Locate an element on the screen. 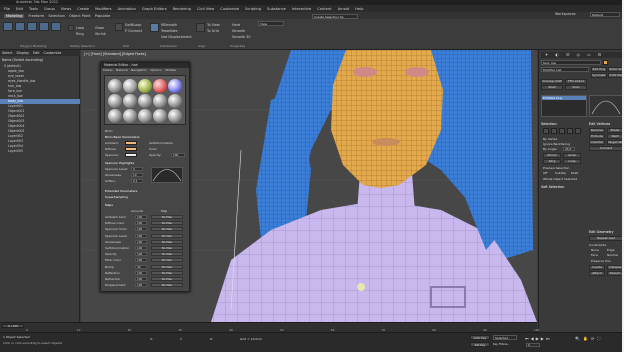  menu-item: Rendering is located at coordinates (182, 9).